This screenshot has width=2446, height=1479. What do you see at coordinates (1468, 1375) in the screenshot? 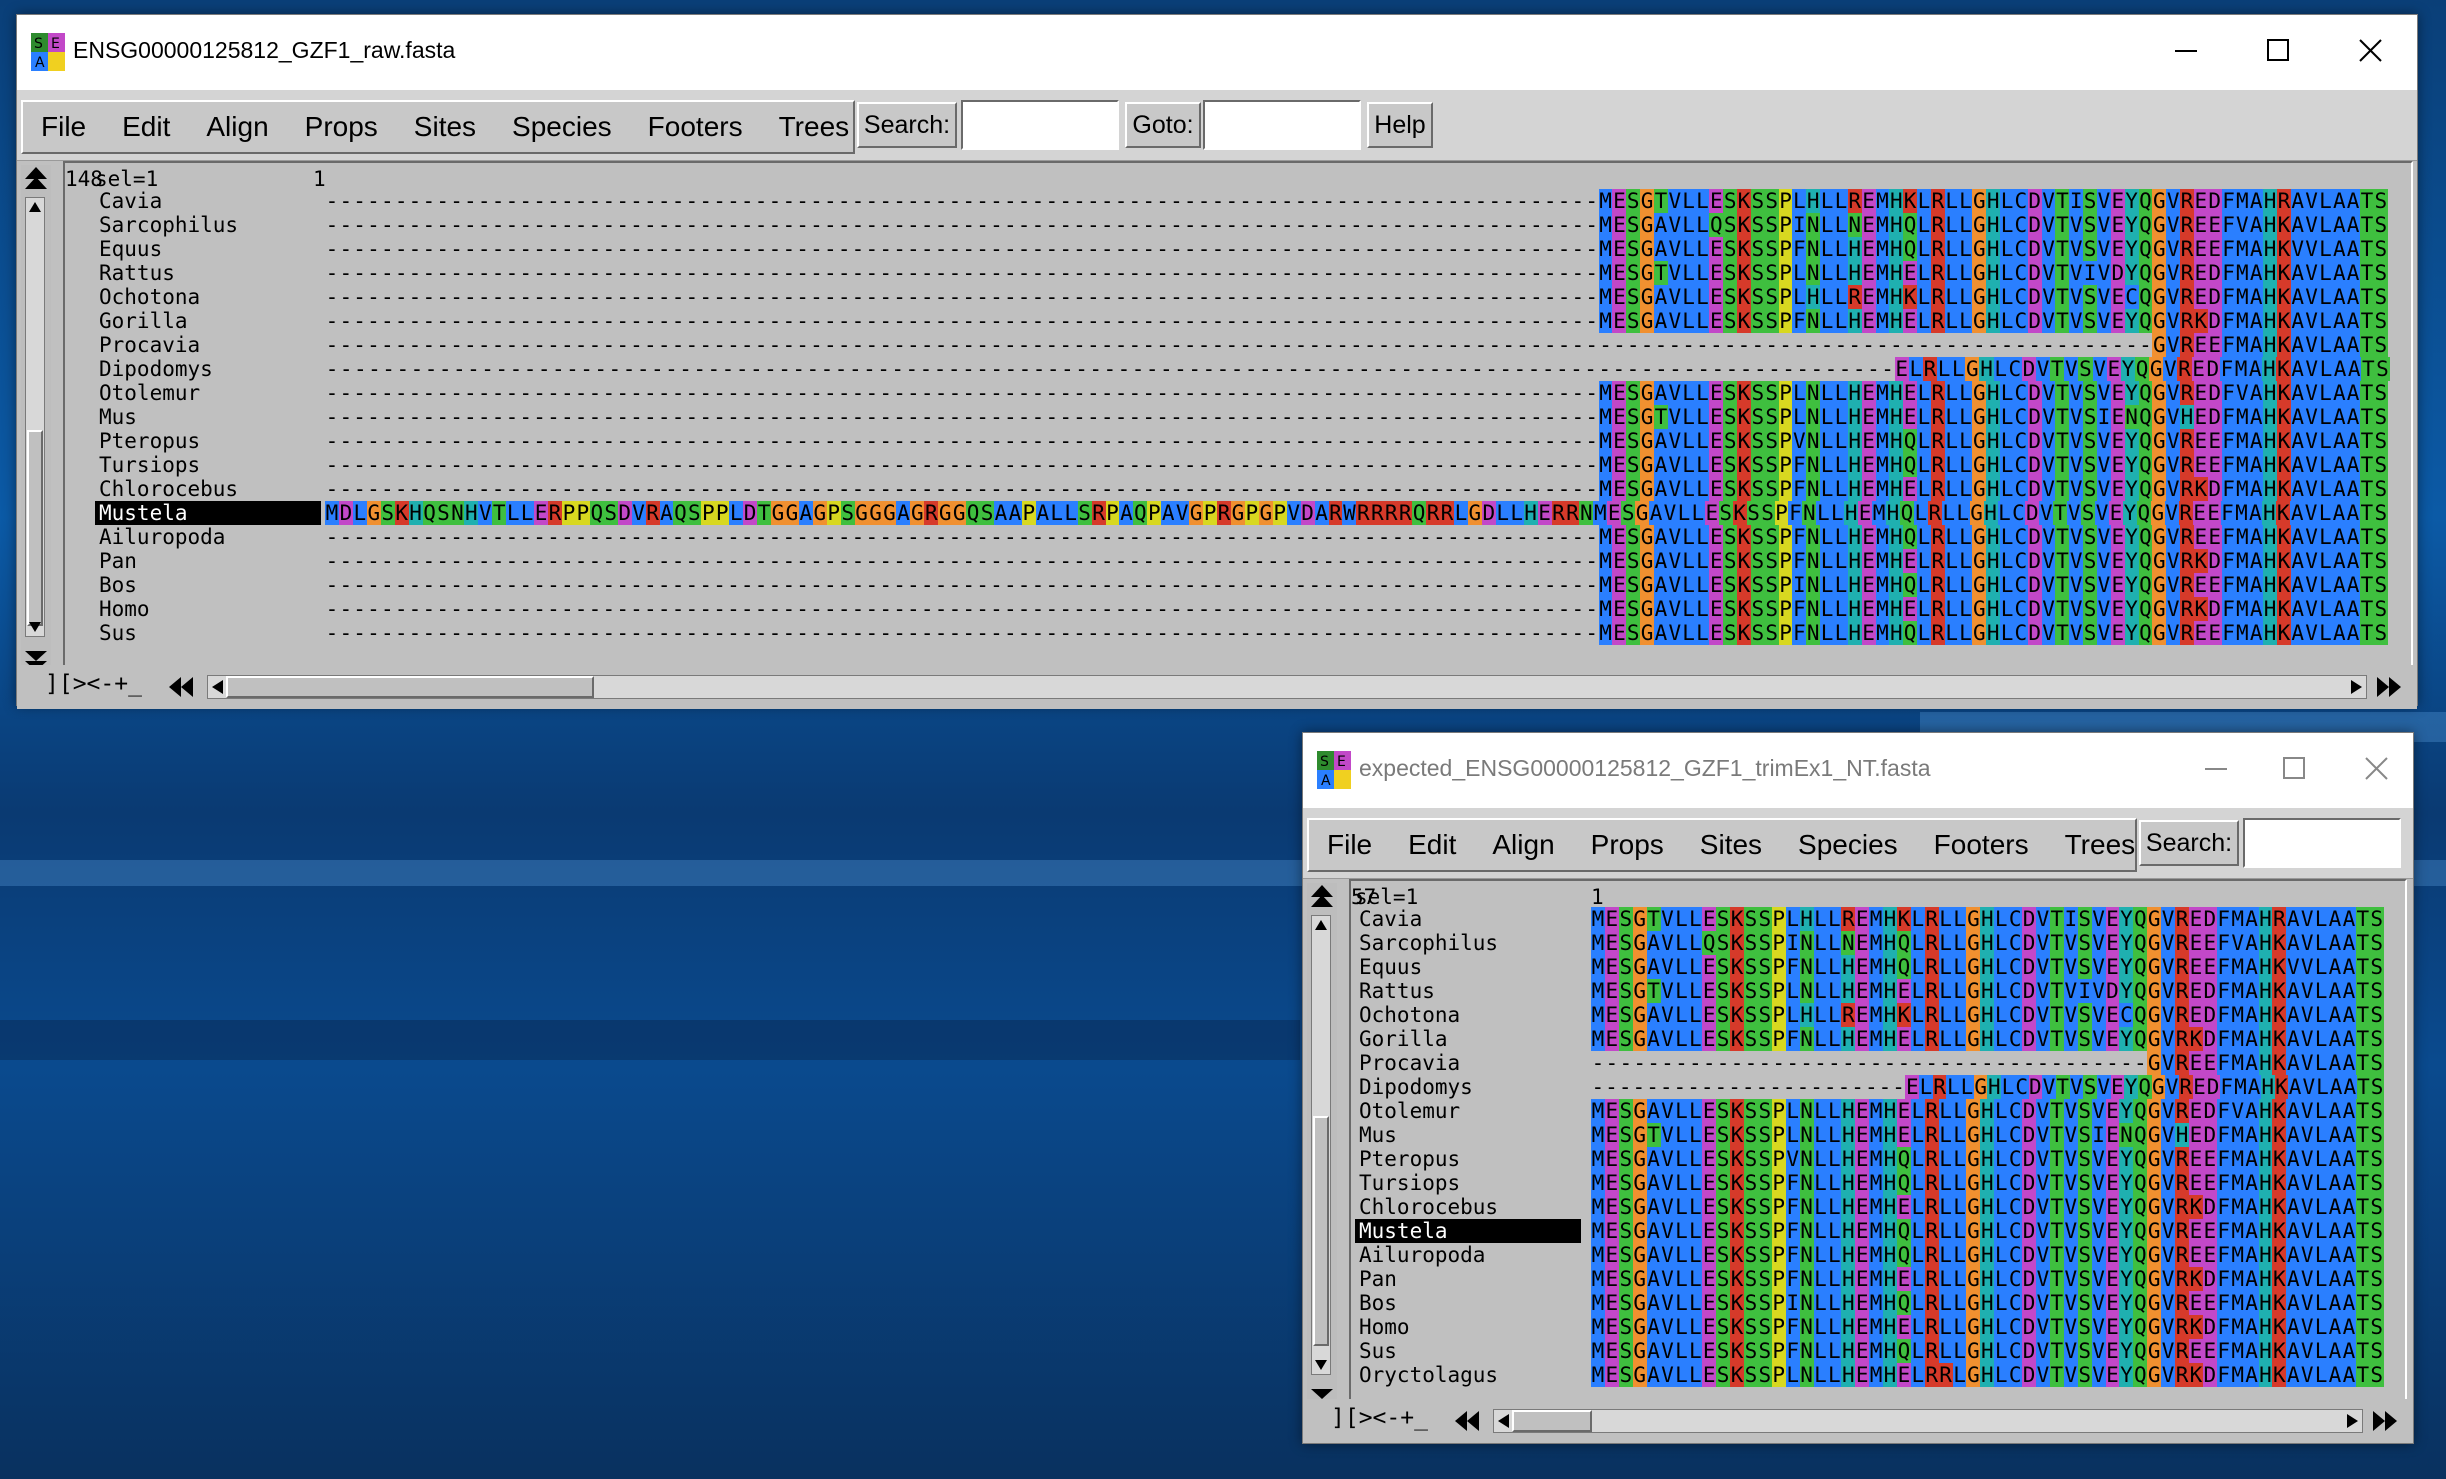
I see `species-name: Oryctolagus` at bounding box center [1468, 1375].